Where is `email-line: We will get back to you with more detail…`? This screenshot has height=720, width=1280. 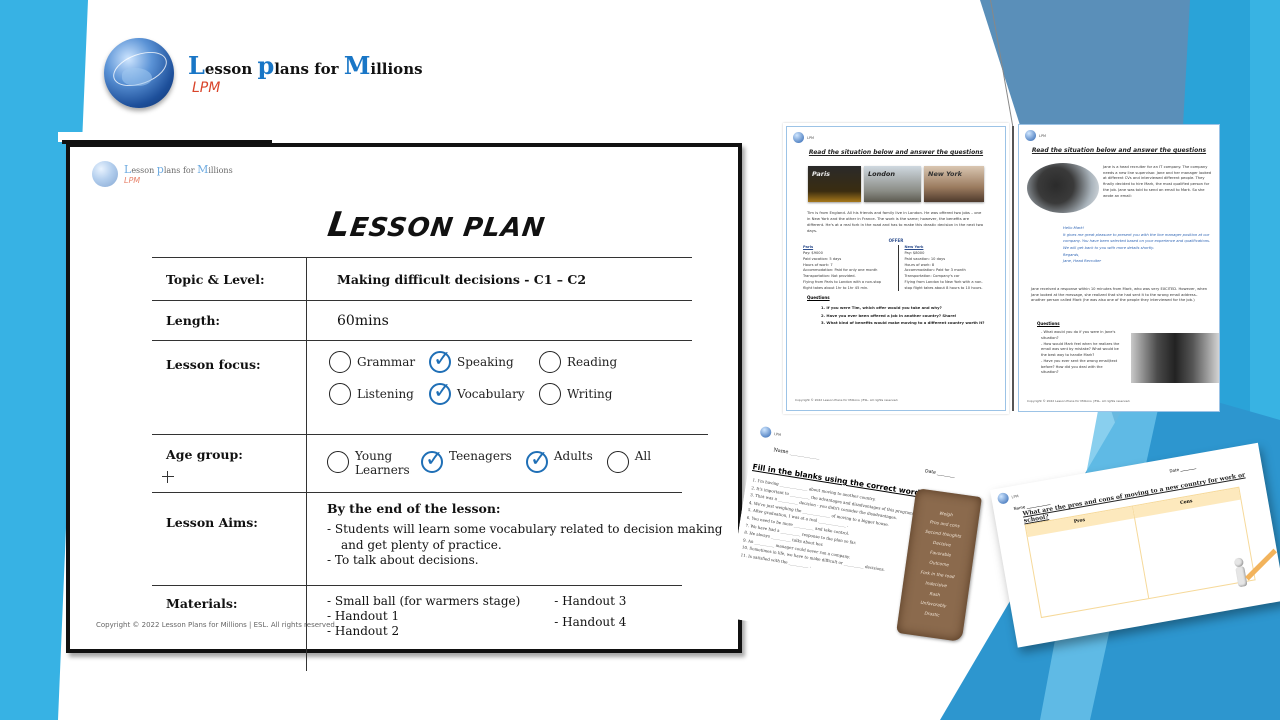 email-line: We will get back to you with more detail… is located at coordinates (1109, 247).